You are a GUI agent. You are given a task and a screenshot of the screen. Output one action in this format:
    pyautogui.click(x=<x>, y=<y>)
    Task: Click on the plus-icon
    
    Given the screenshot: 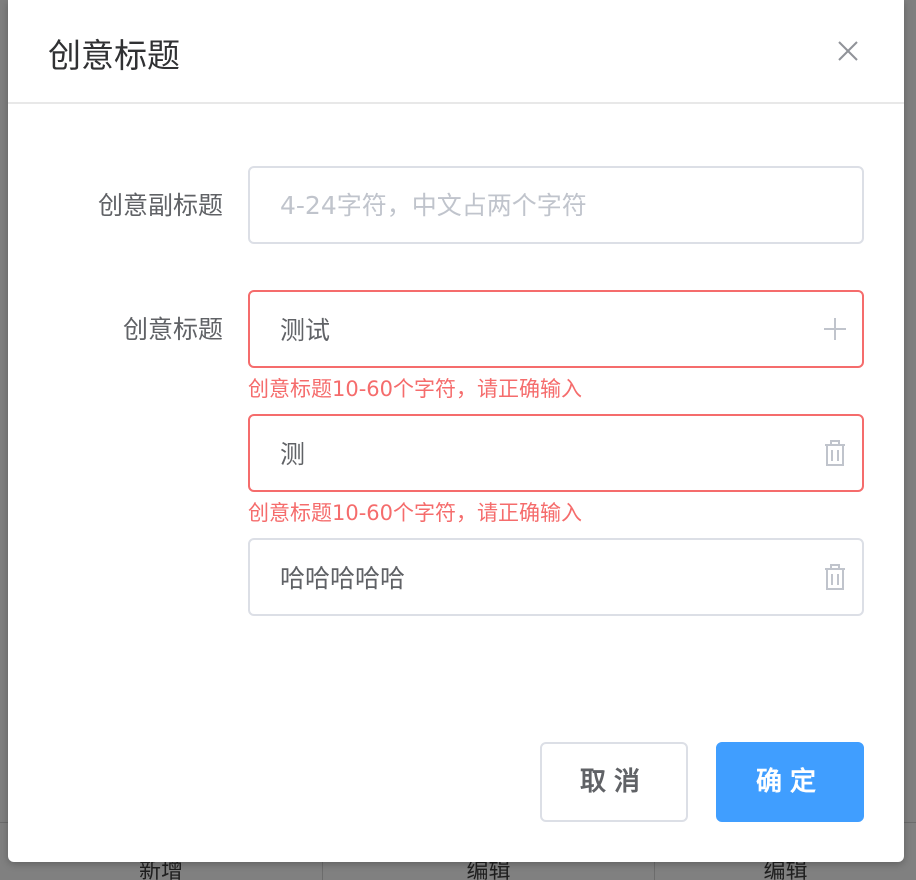 What is the action you would take?
    pyautogui.click(x=835, y=329)
    